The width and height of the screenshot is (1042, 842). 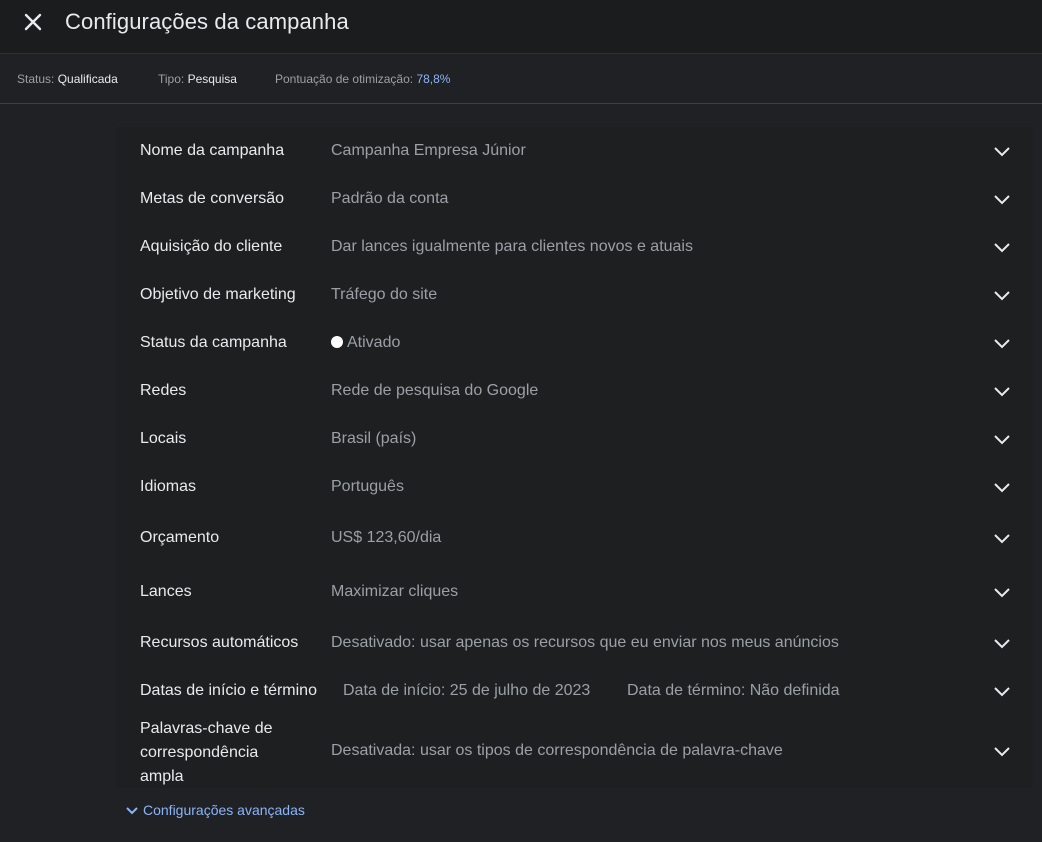 What do you see at coordinates (163, 438) in the screenshot?
I see `setting-label: Locais` at bounding box center [163, 438].